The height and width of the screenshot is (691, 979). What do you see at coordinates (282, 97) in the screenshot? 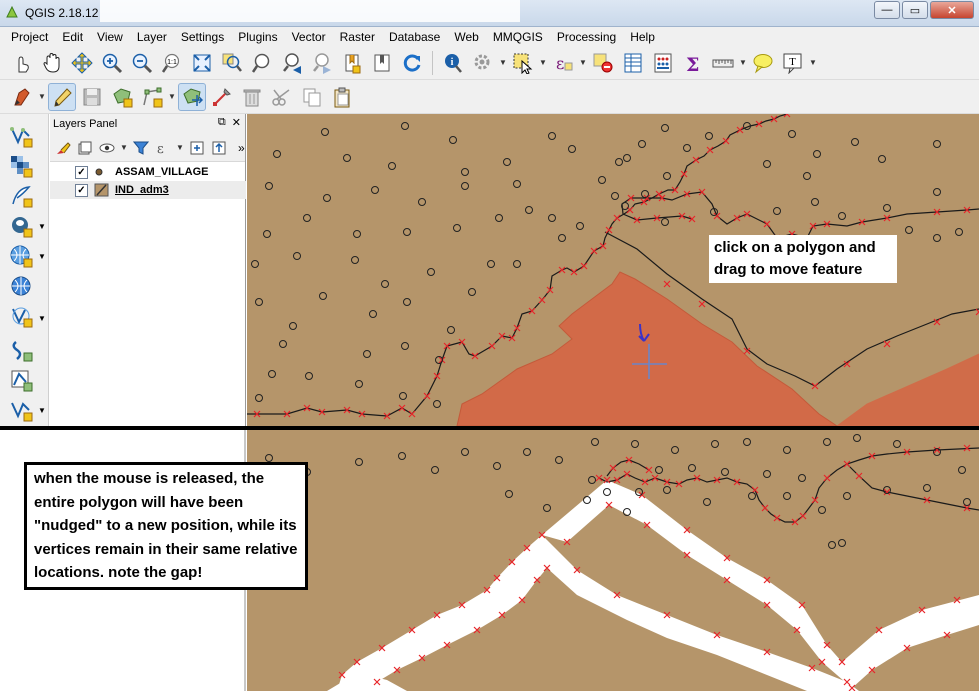
I see `cut-features-button` at bounding box center [282, 97].